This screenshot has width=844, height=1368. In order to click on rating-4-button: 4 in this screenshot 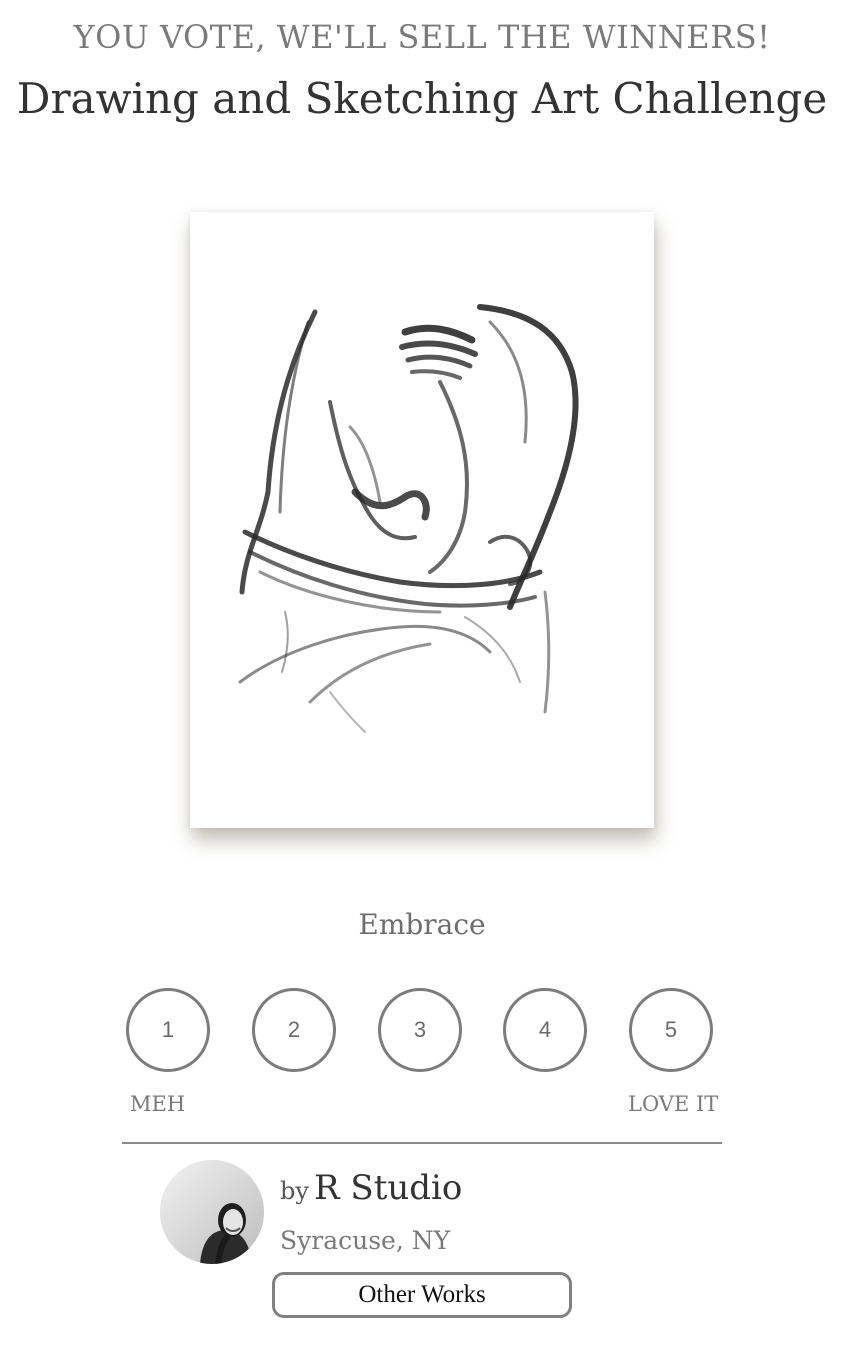, I will do `click(545, 1030)`.